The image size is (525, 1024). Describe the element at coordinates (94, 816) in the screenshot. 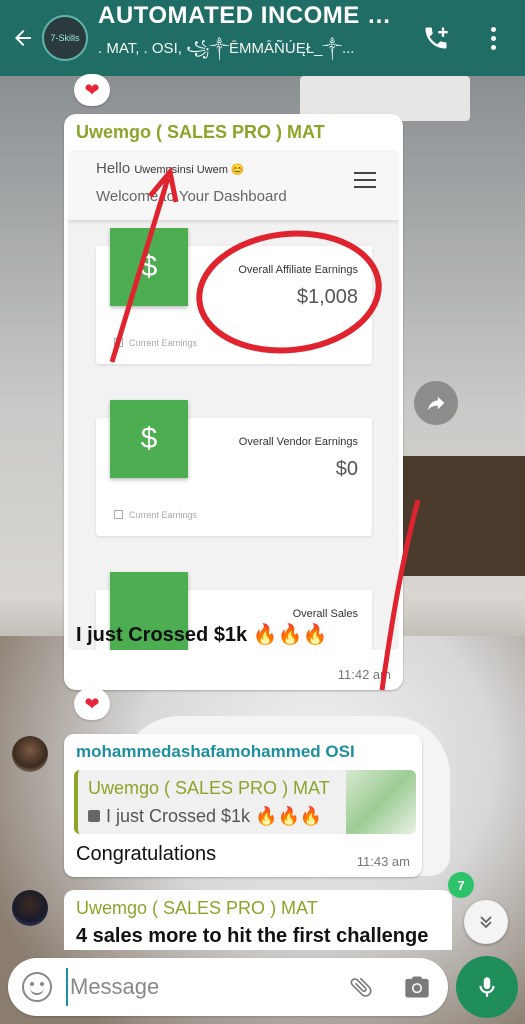

I see `image-icon` at that location.